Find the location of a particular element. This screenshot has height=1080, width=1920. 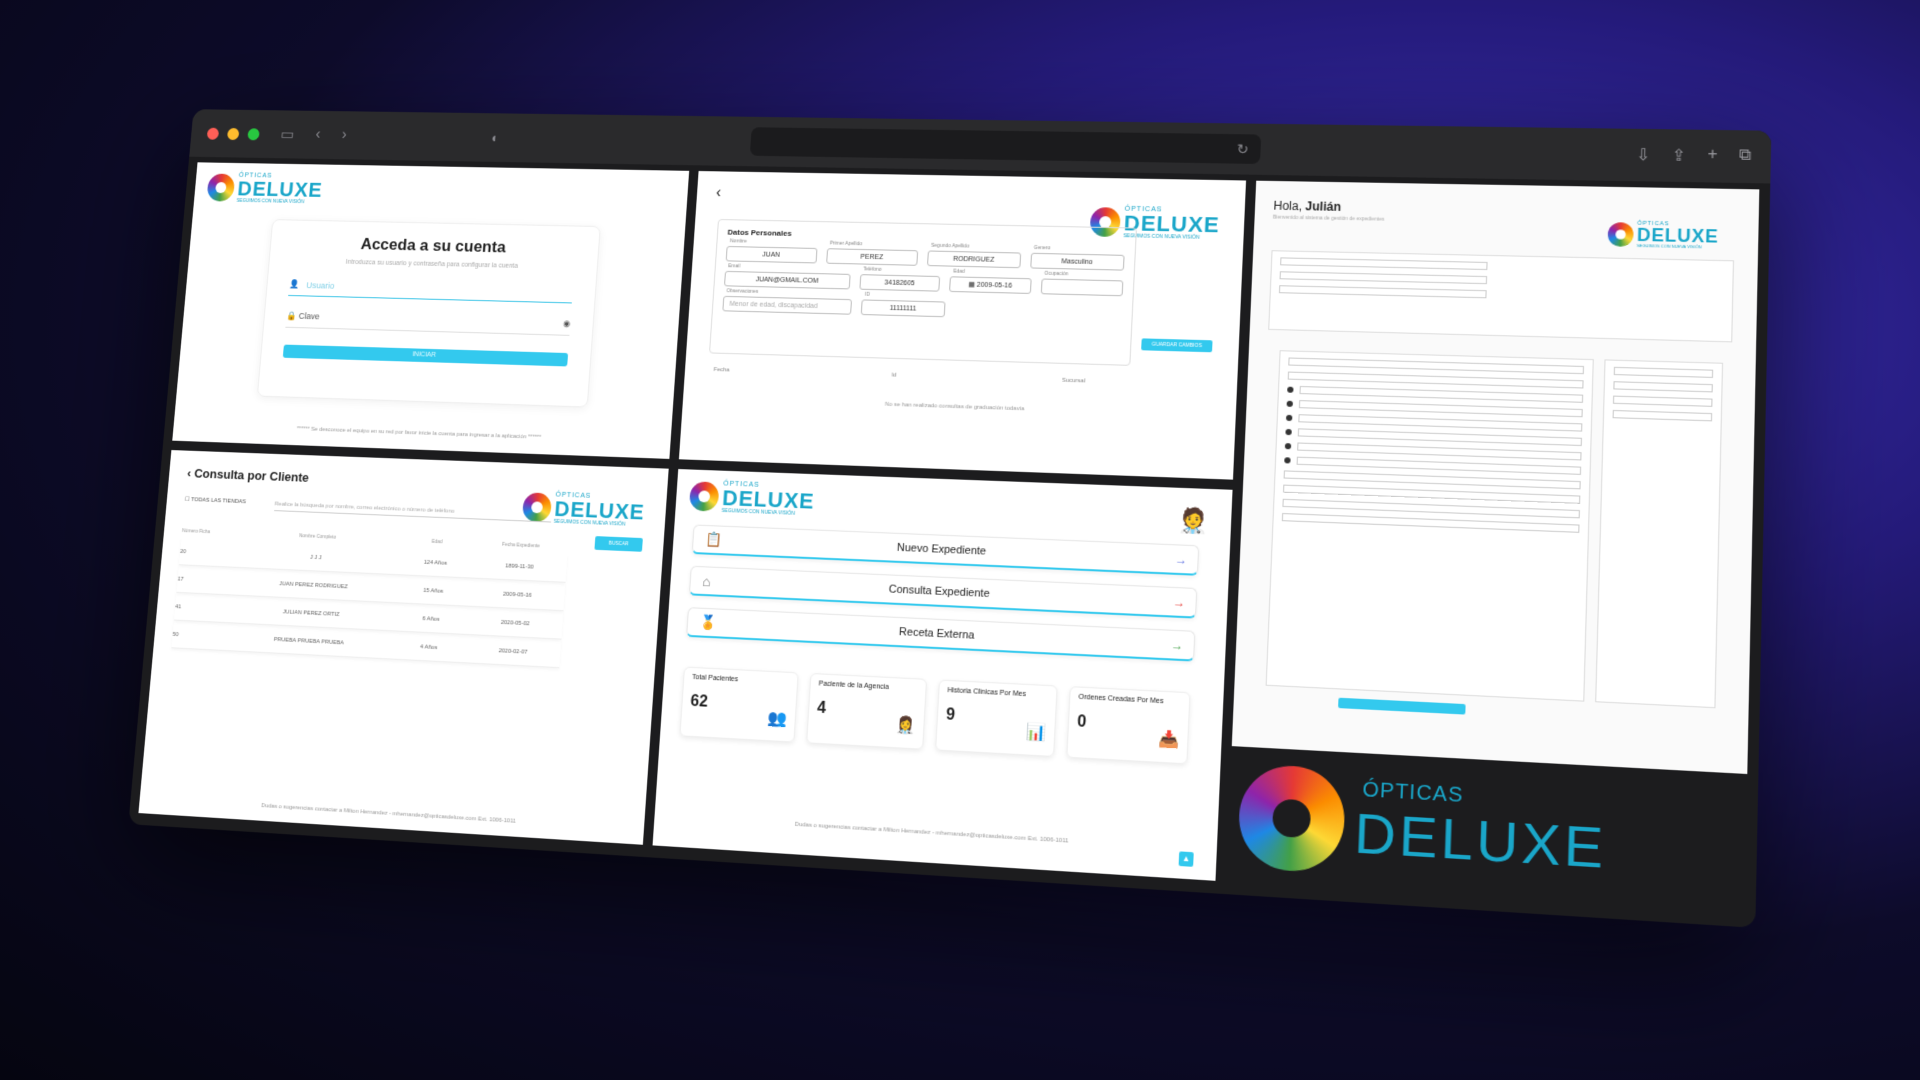

all-stores-checkbox: ☐ TODAS LAS TIENDAS is located at coordinates (216, 500).